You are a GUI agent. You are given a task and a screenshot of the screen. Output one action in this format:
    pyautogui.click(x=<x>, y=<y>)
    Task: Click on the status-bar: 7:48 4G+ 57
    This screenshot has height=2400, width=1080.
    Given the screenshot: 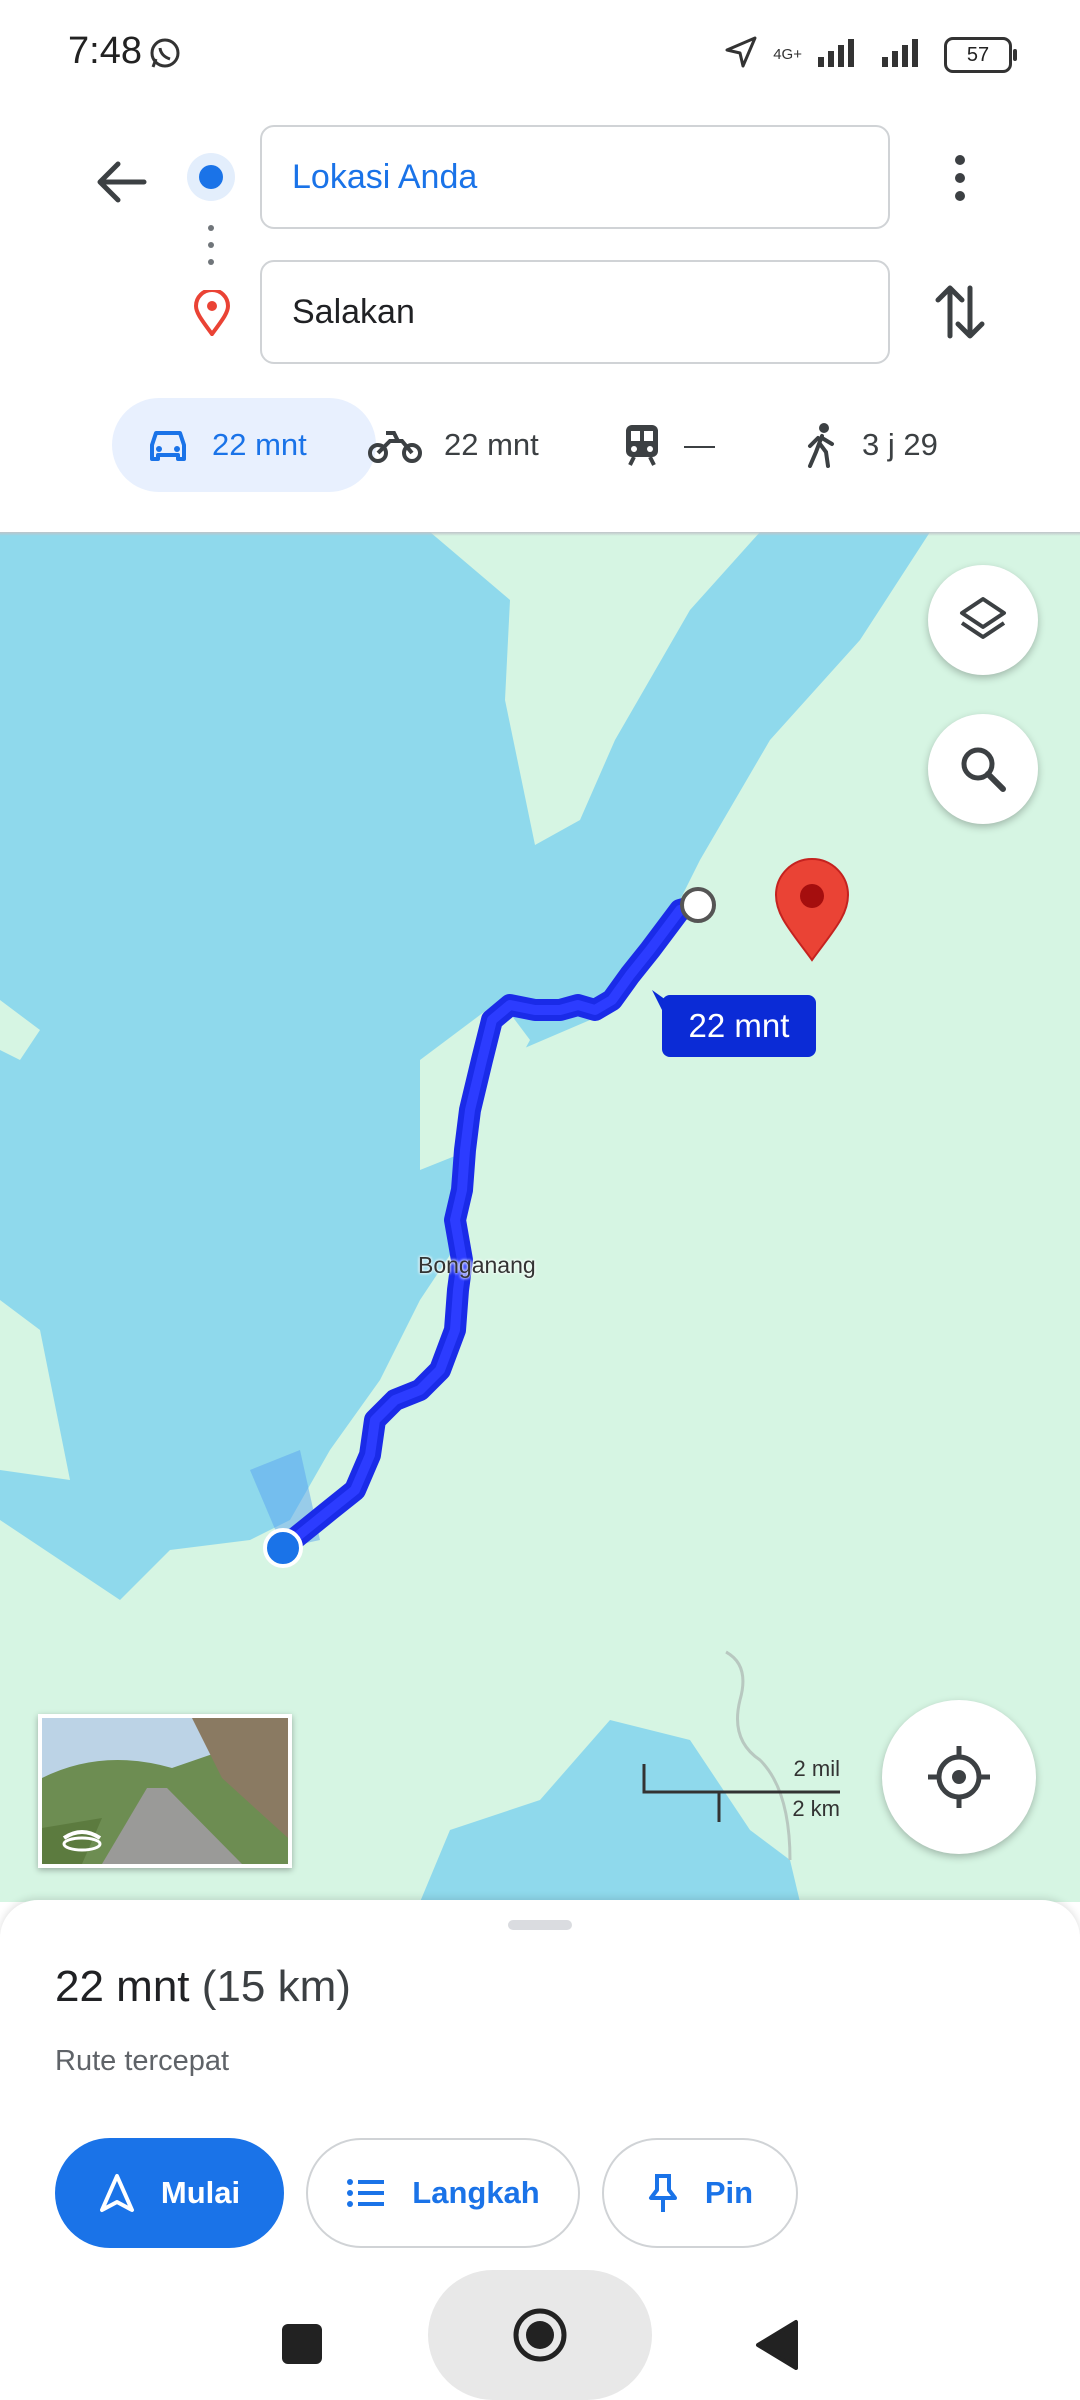 What is the action you would take?
    pyautogui.click(x=540, y=59)
    